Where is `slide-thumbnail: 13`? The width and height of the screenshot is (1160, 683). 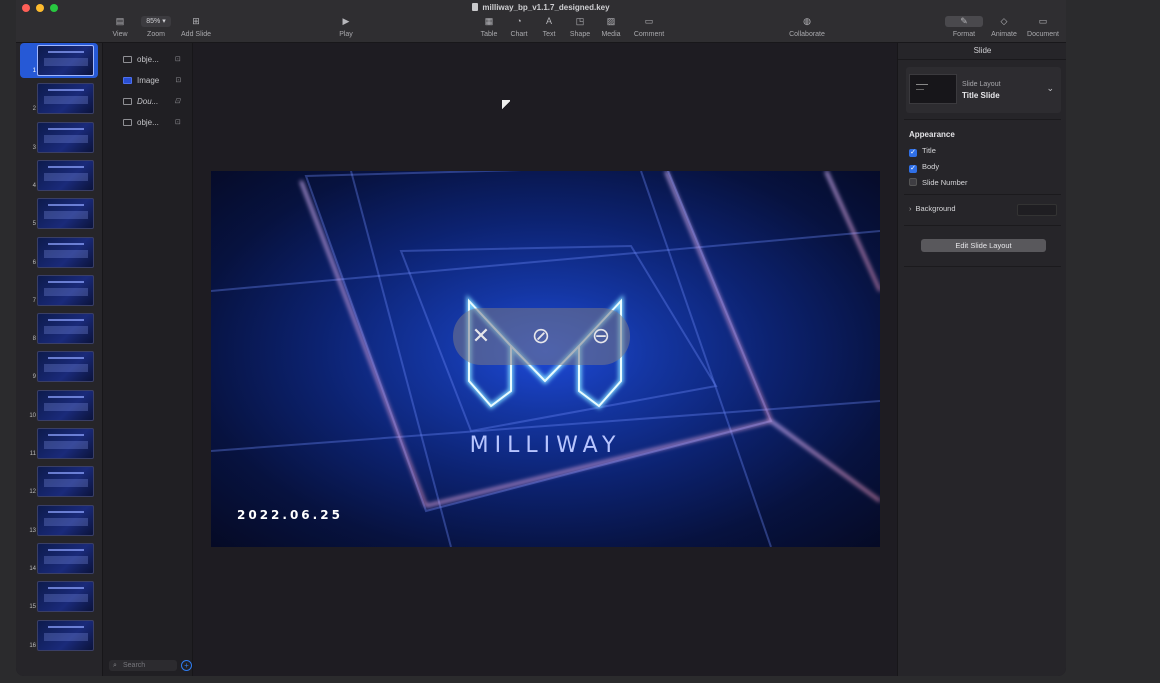
slide-thumbnail: 13 is located at coordinates (59, 520).